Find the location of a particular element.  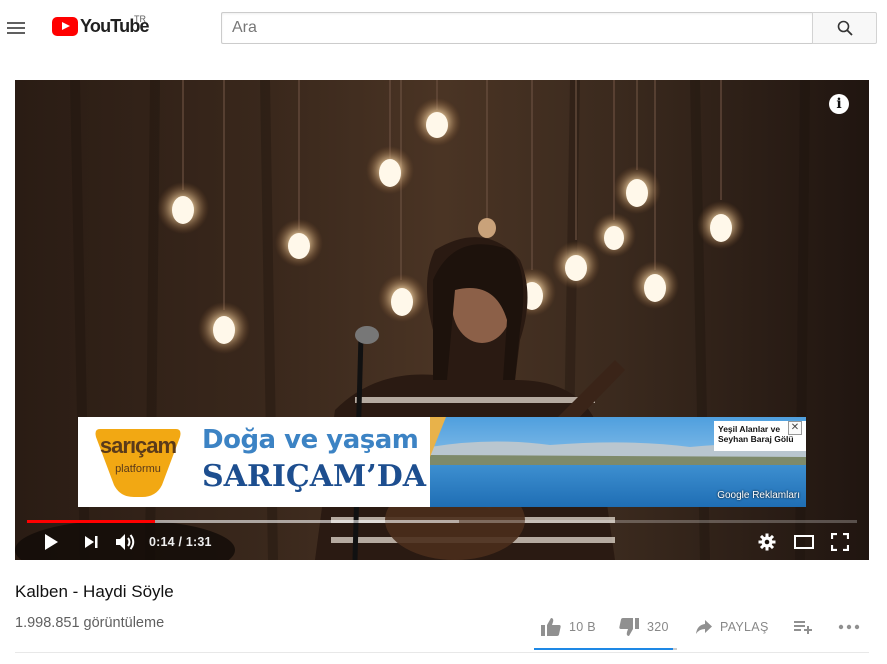

youtube-play-logo-icon is located at coordinates (65, 26).